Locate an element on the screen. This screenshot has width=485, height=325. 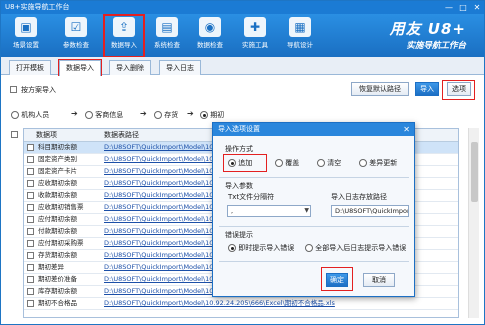
ribbon-label: 导航设计 is located at coordinates (300, 45).